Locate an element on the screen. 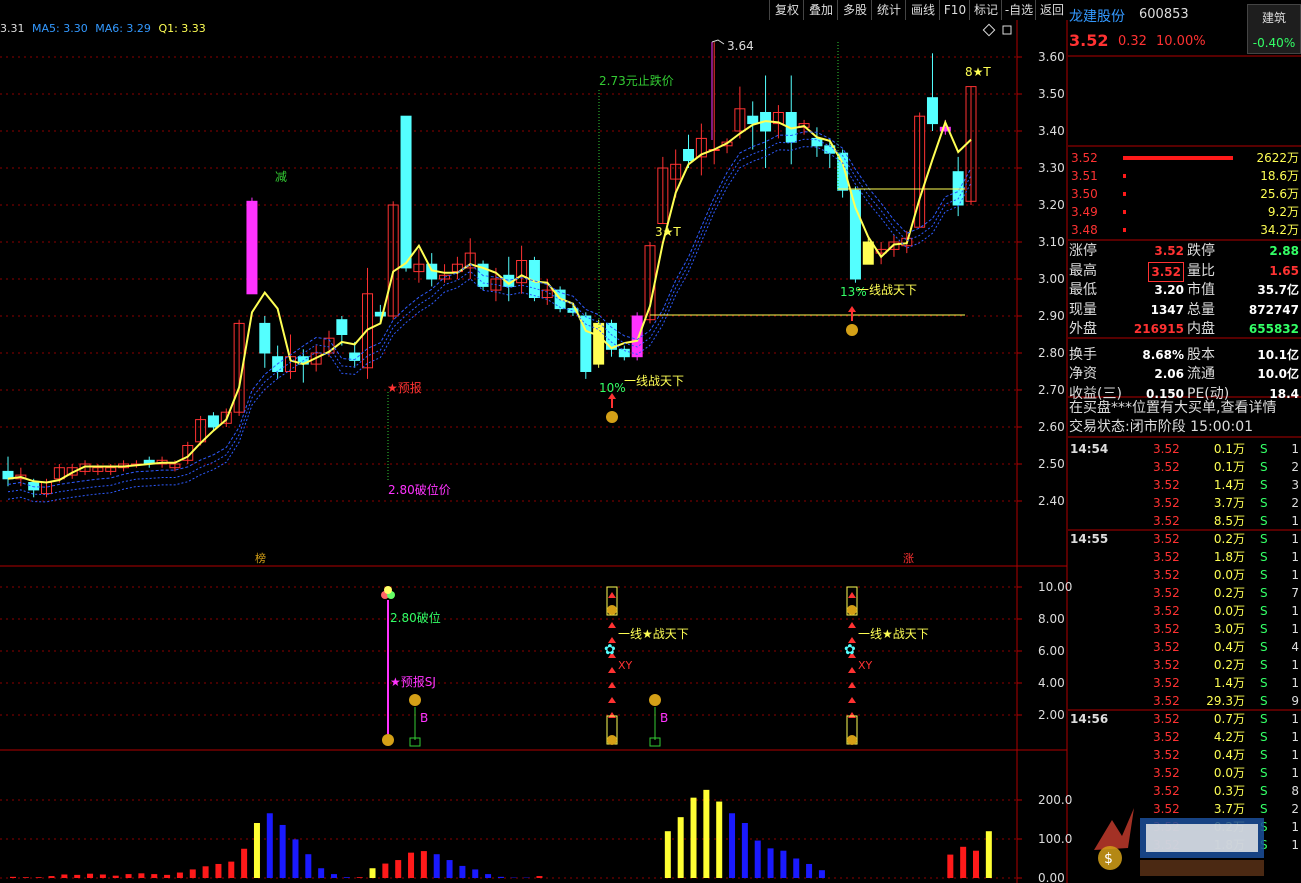 Image resolution: width=1301 pixels, height=883 pixels. order-book-row: 3.52 2622万 is located at coordinates (1185, 158).